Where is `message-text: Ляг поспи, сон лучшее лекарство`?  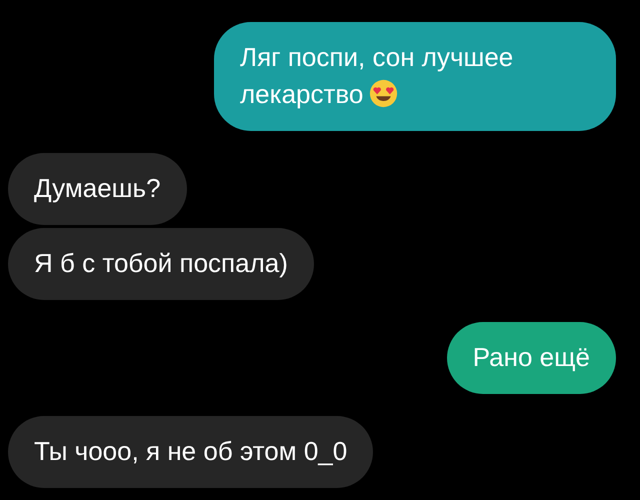 message-text: Ляг поспи, сон лучшее лекарство is located at coordinates (377, 75).